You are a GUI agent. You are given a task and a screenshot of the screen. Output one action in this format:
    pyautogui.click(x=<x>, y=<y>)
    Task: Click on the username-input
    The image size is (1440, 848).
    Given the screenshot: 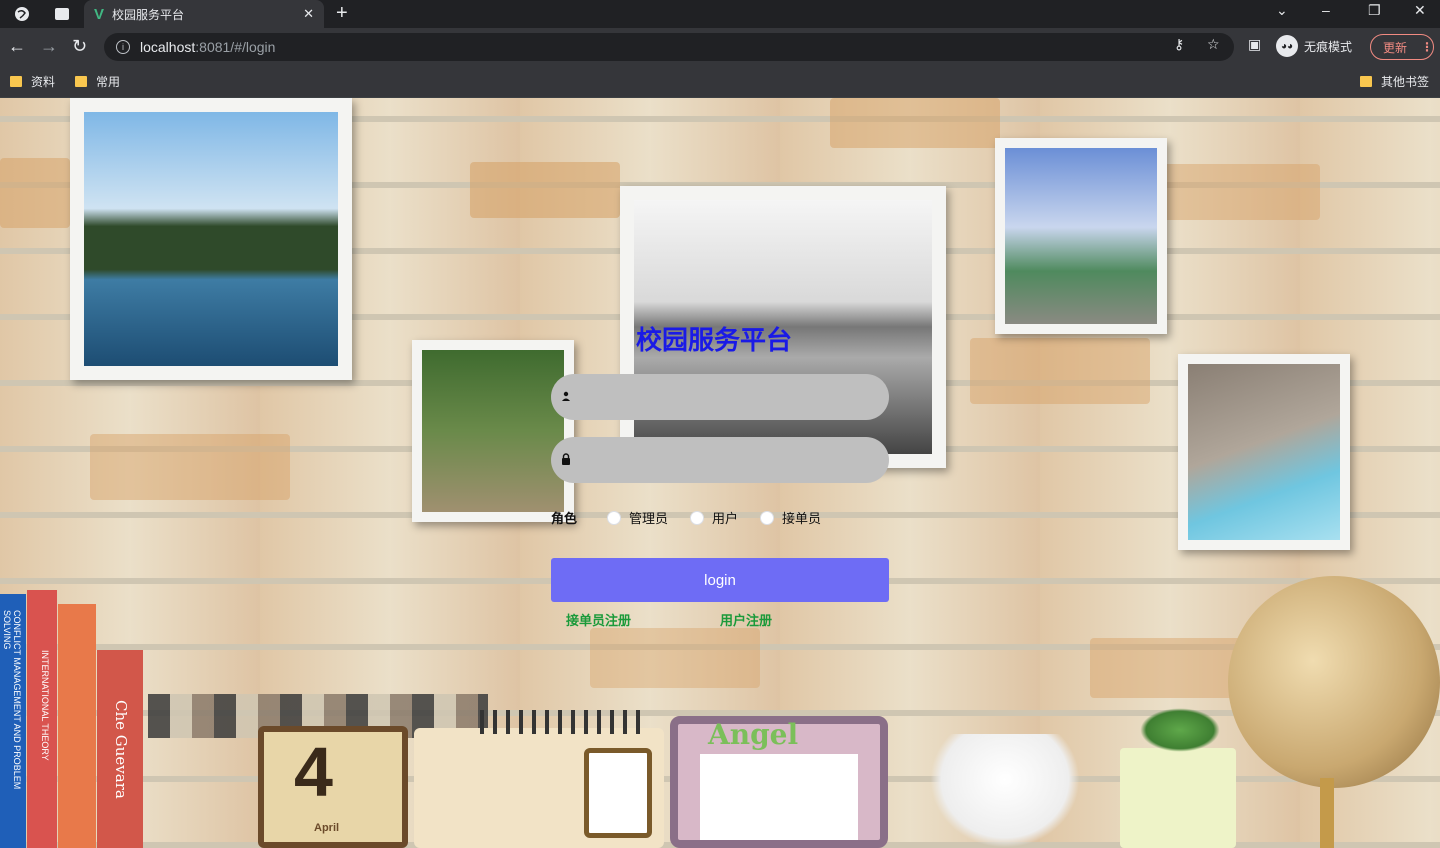 What is the action you would take?
    pyautogui.click(x=735, y=397)
    